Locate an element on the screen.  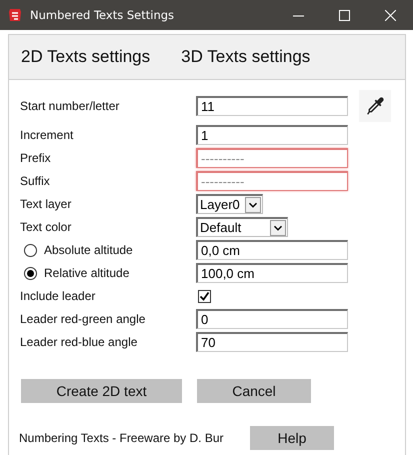
cancel-button: Cancel is located at coordinates (254, 391).